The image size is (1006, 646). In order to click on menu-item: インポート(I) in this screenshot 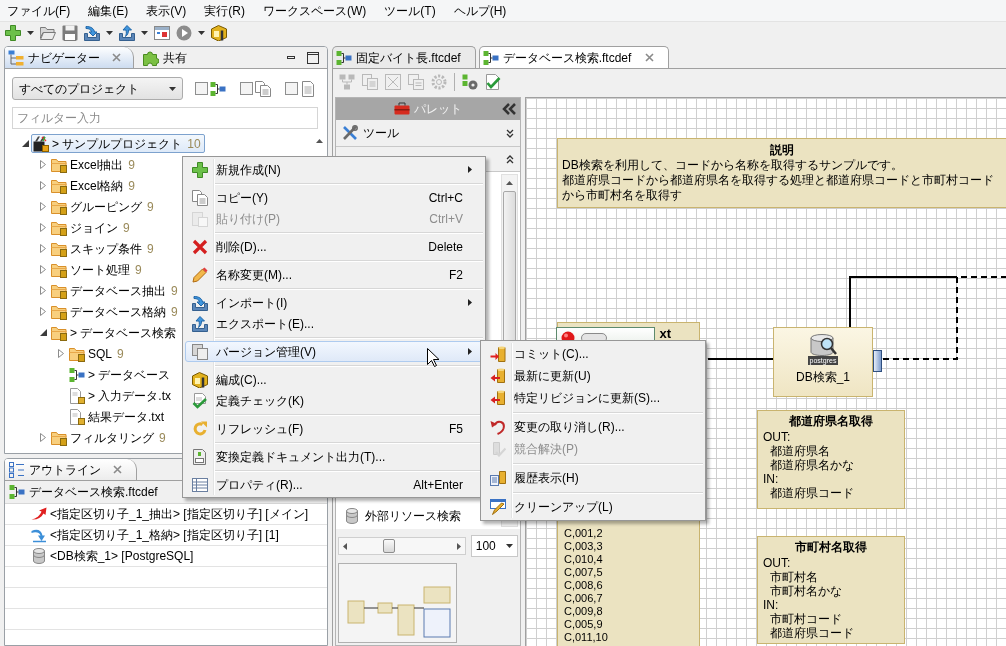, I will do `click(334, 302)`.